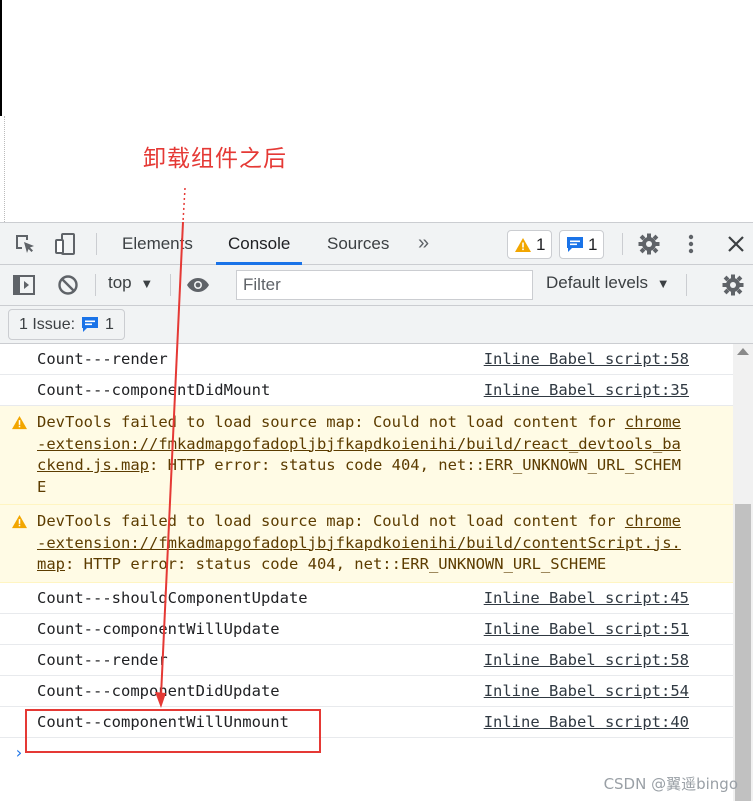 This screenshot has width=753, height=801. What do you see at coordinates (198, 285) in the screenshot?
I see `live-expression-eye-icon` at bounding box center [198, 285].